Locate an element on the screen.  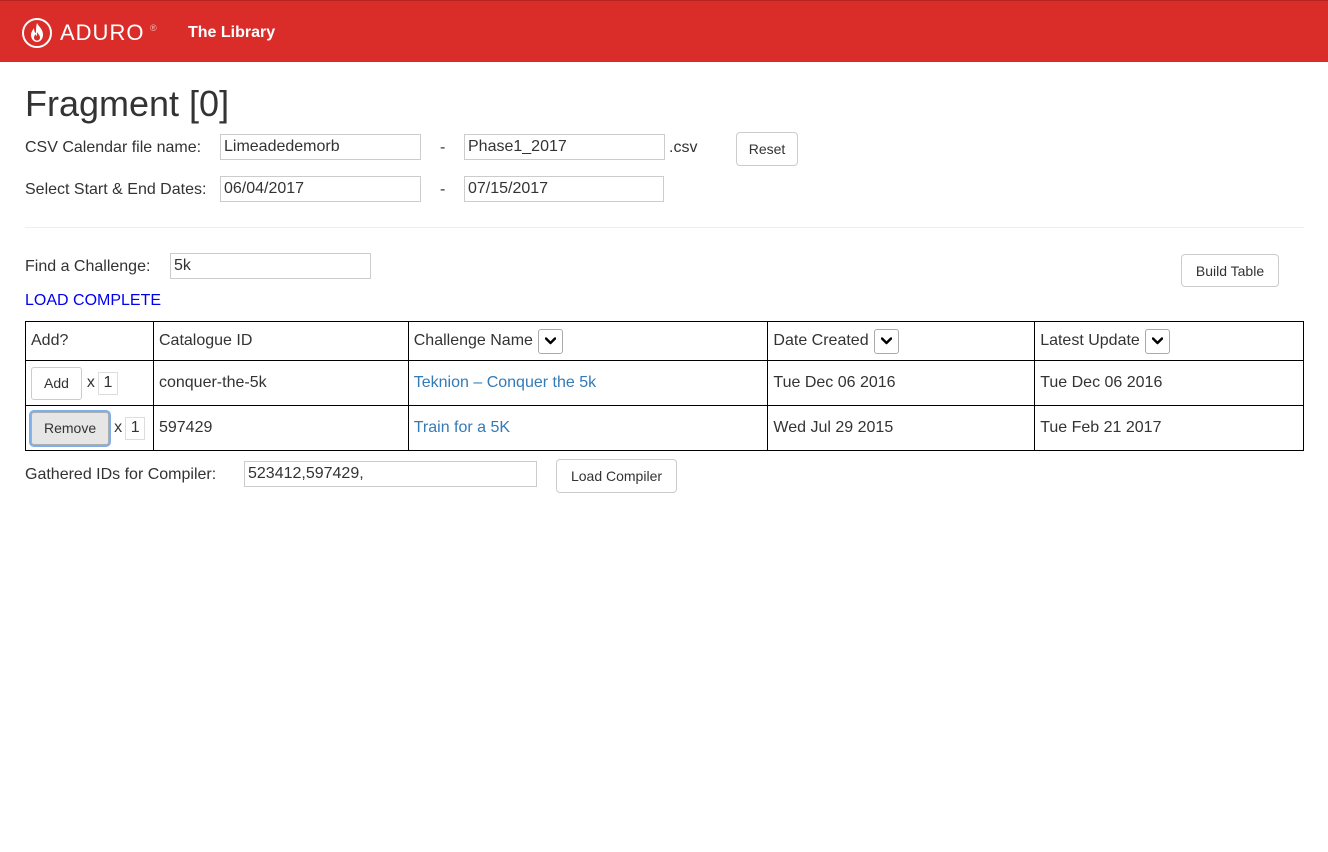
column-header-add-label: Add? is located at coordinates (50, 340).